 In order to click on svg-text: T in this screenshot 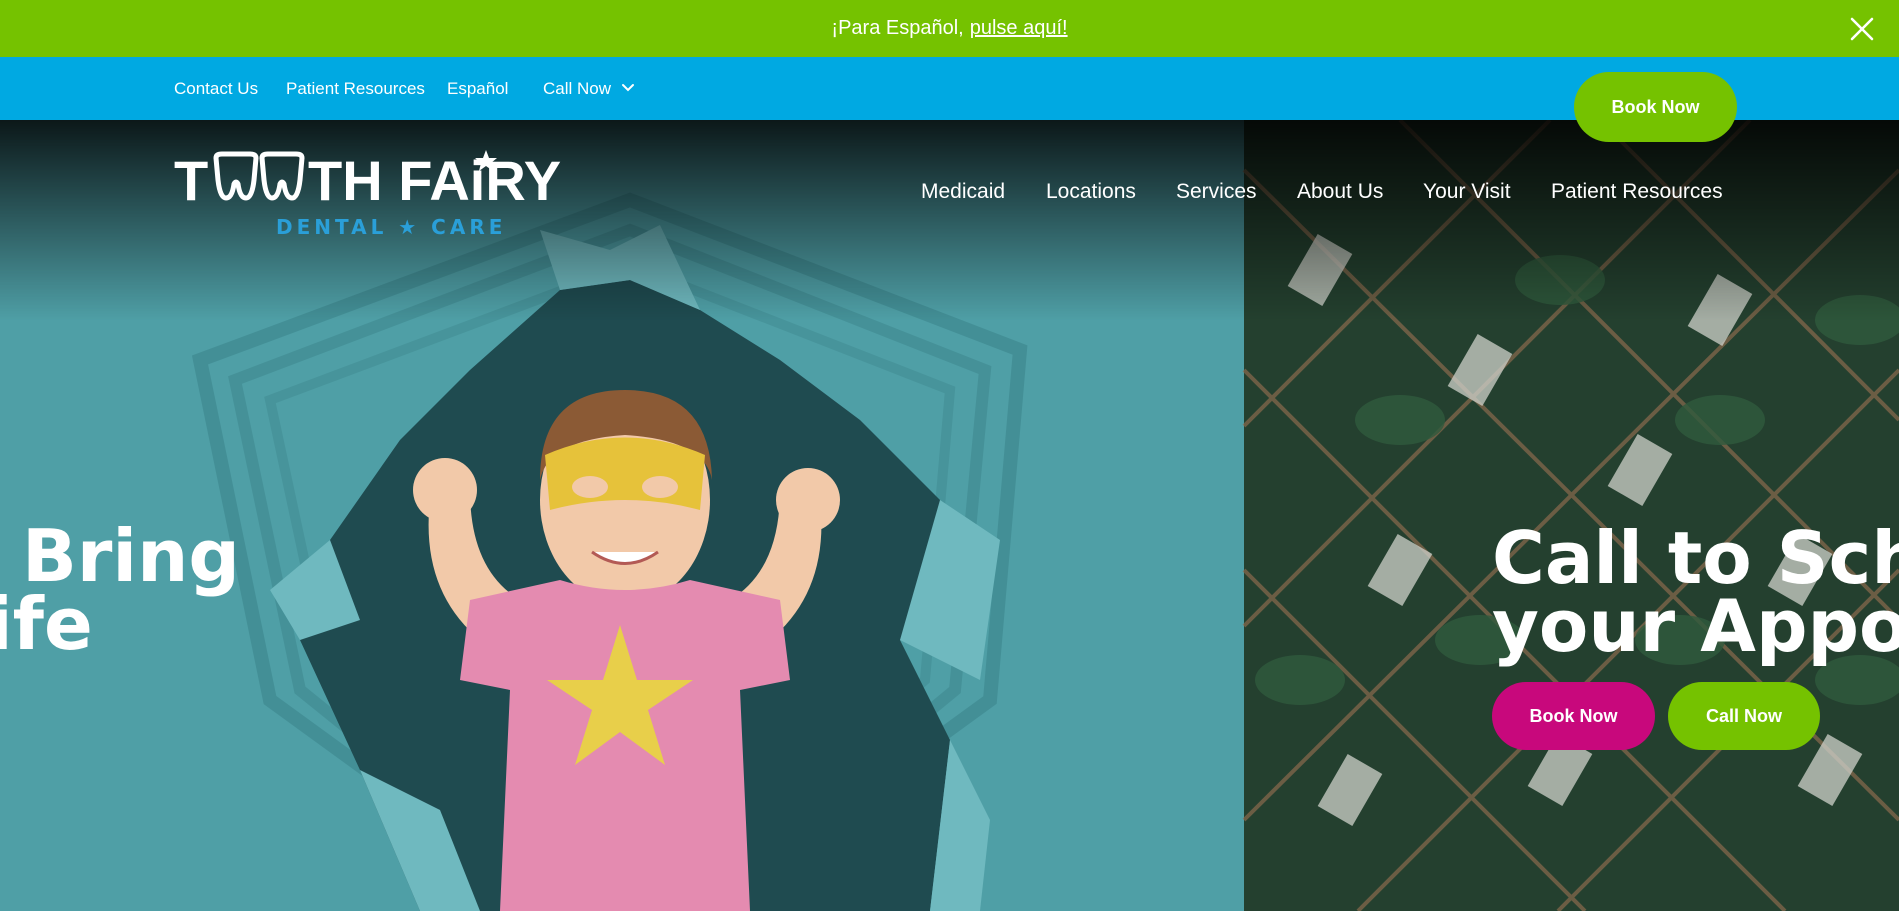, I will do `click(191, 181)`.